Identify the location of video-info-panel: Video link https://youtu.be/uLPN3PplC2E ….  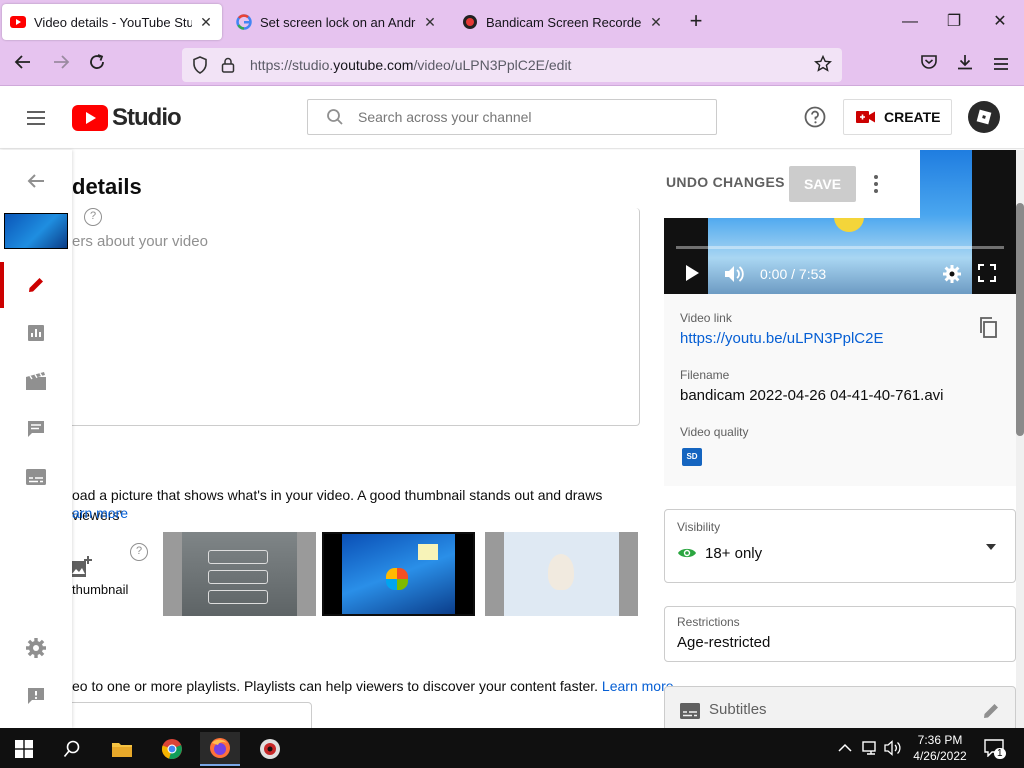
(840, 390).